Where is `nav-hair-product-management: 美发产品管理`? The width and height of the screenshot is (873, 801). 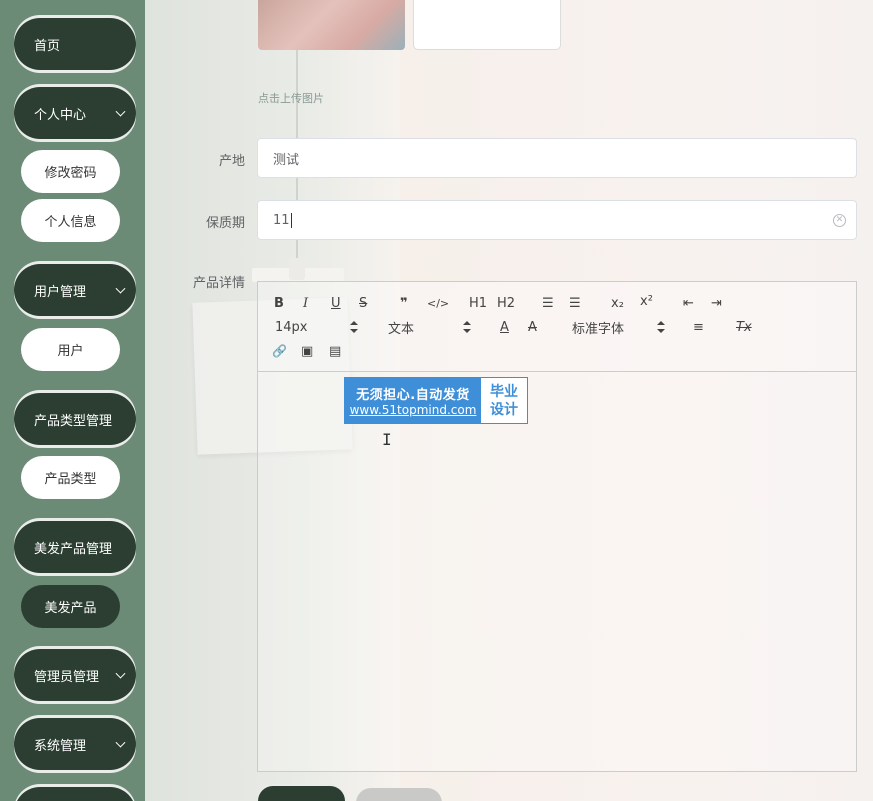
nav-hair-product-management: 美发产品管理 is located at coordinates (75, 547).